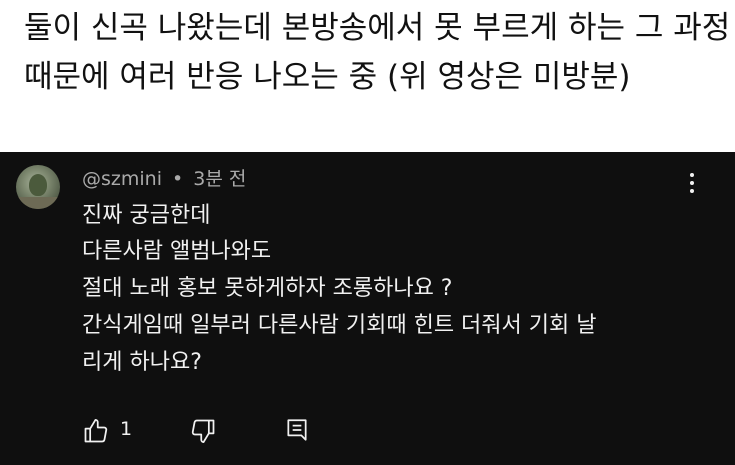 Image resolution: width=735 pixels, height=465 pixels. I want to click on reply-button, so click(299, 430).